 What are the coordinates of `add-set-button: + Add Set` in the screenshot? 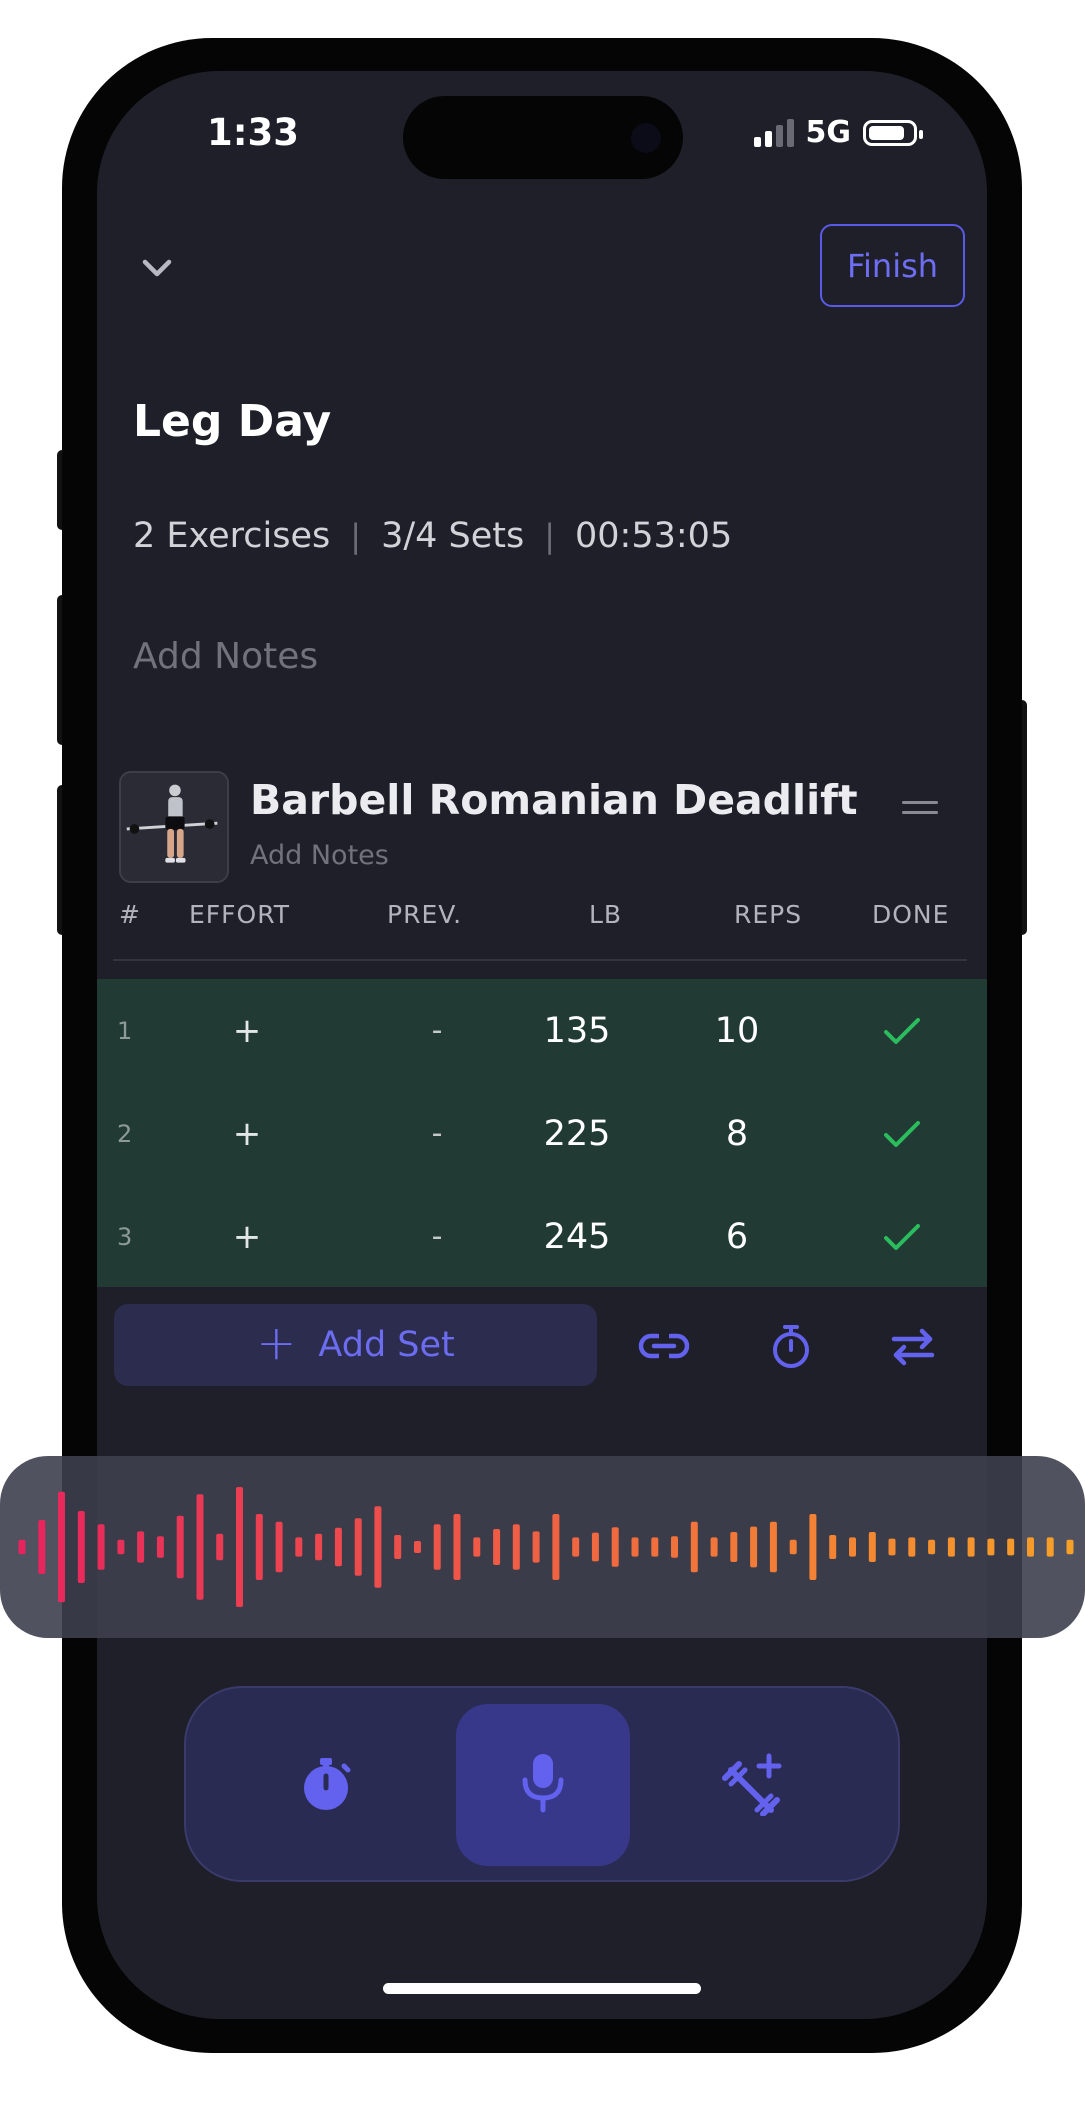 It's located at (355, 1345).